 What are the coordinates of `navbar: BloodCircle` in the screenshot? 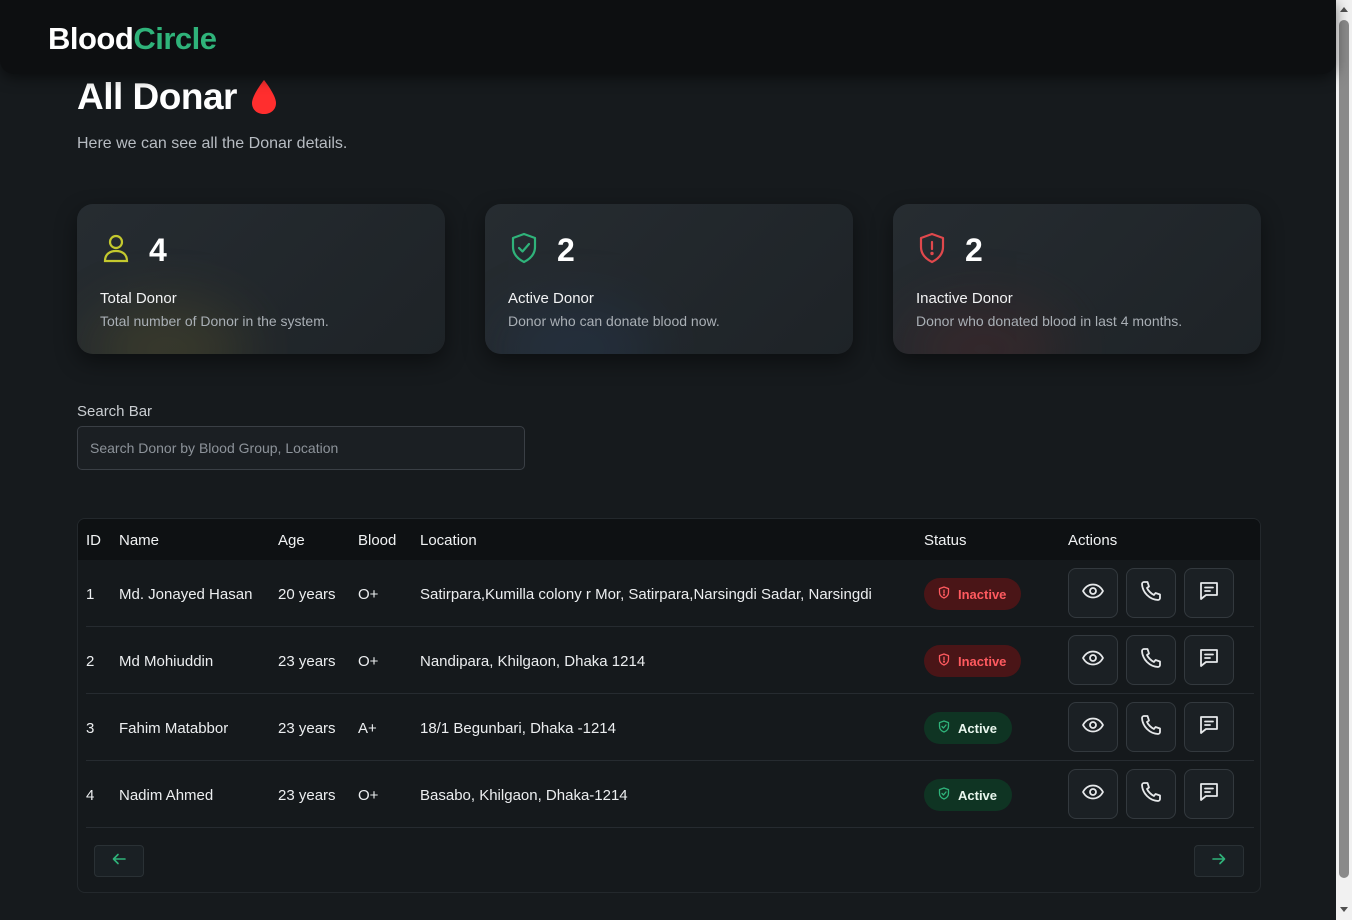 It's located at (668, 37).